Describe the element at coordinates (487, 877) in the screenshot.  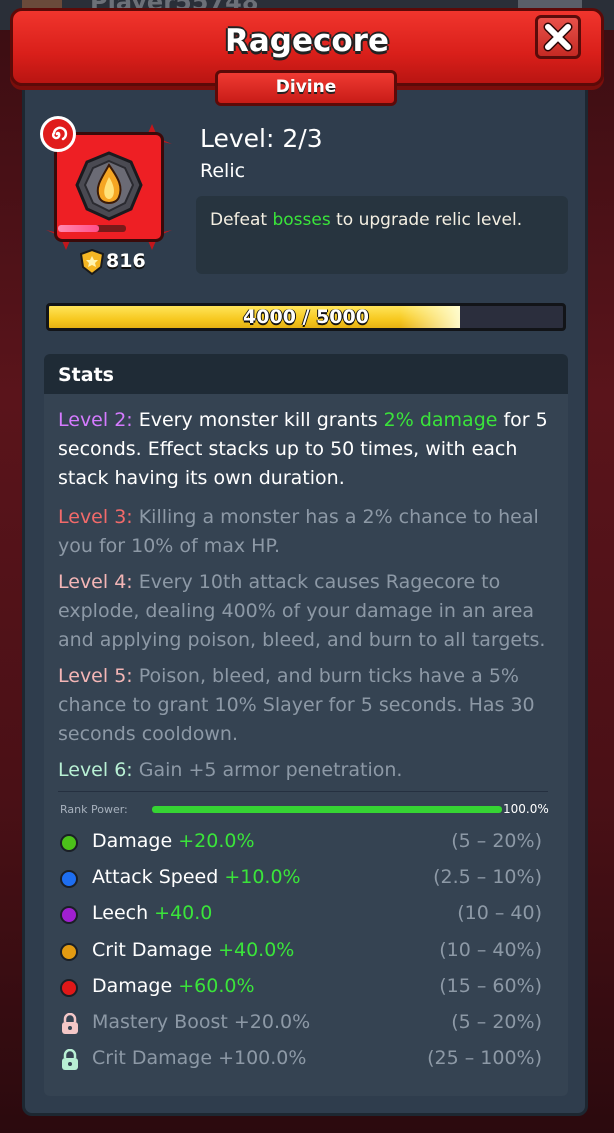
I see `stat-range: (2.5 – 10%)` at that location.